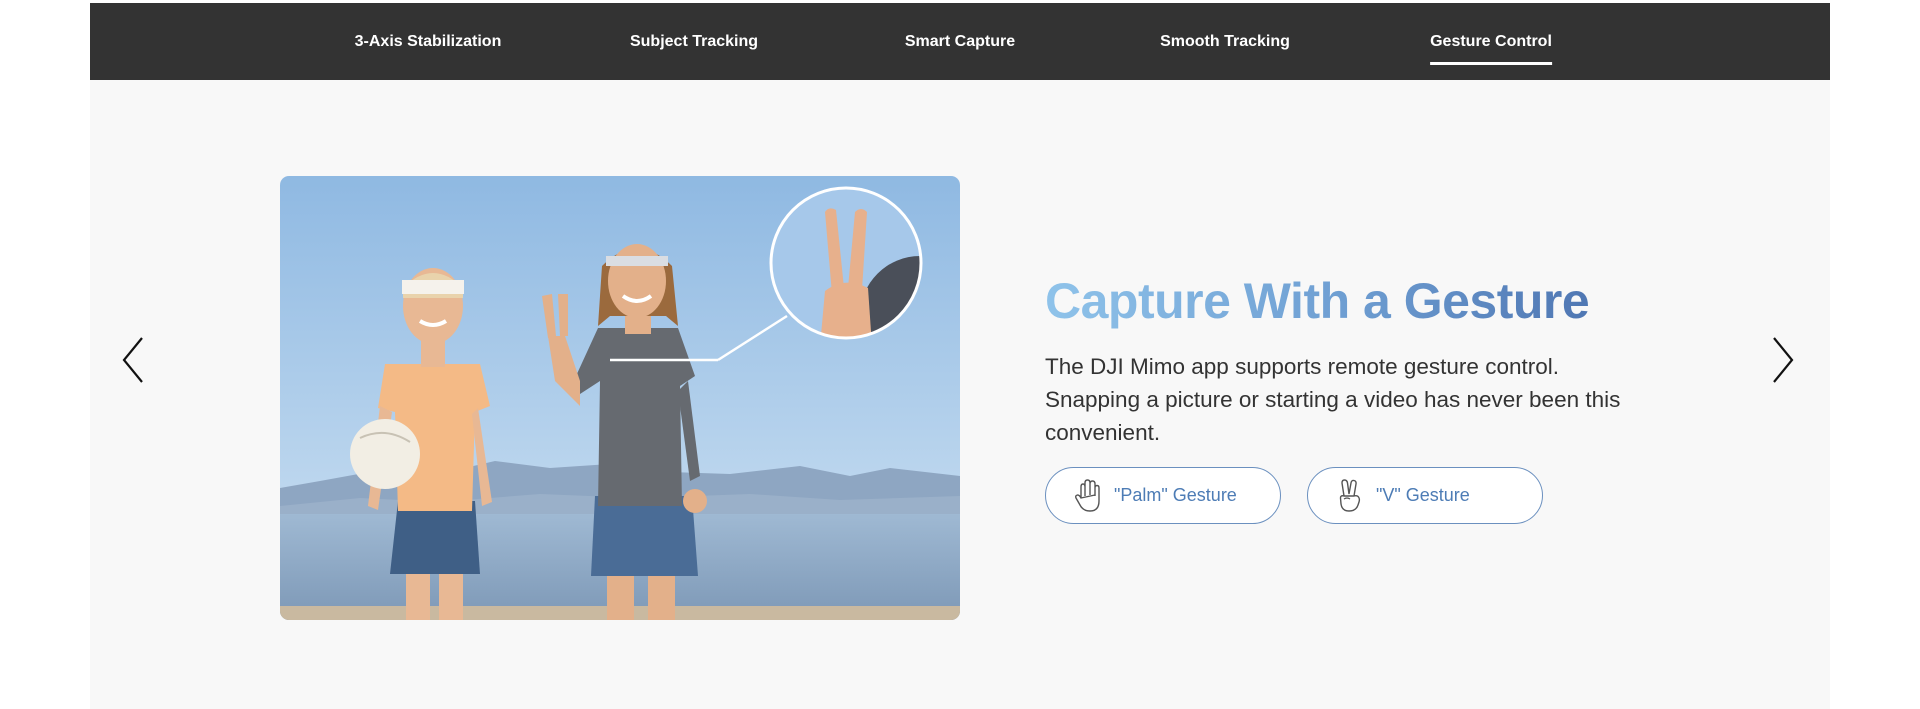 The height and width of the screenshot is (709, 1920). I want to click on tab-label: Subject Tracking, so click(694, 41).